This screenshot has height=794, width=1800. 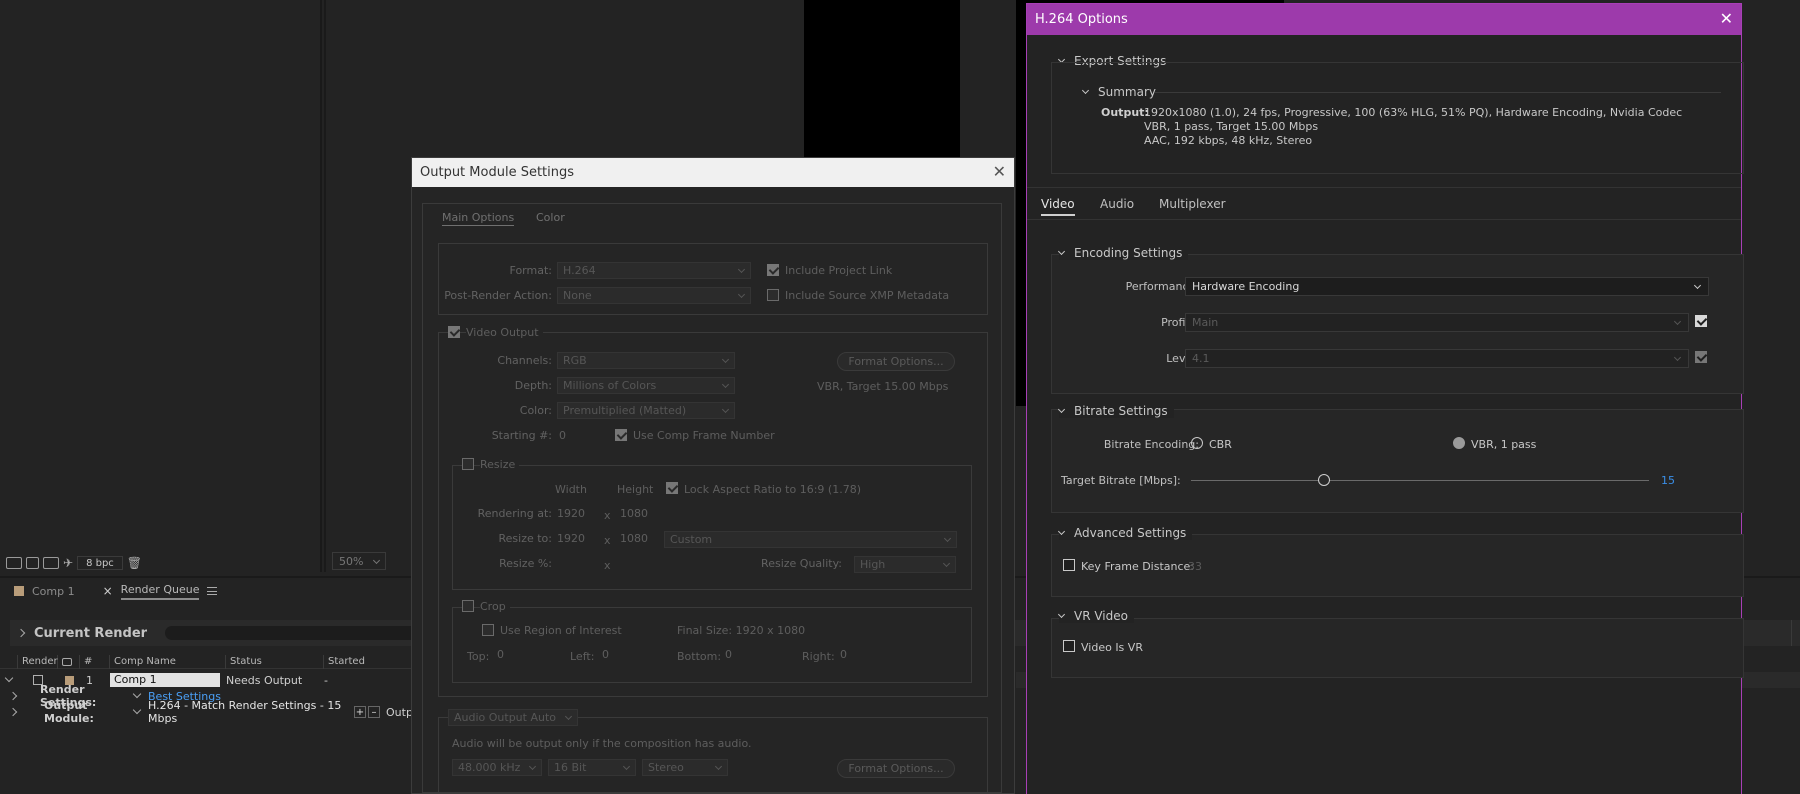 What do you see at coordinates (525, 563) in the screenshot?
I see `resize-pct-label: Resize %:` at bounding box center [525, 563].